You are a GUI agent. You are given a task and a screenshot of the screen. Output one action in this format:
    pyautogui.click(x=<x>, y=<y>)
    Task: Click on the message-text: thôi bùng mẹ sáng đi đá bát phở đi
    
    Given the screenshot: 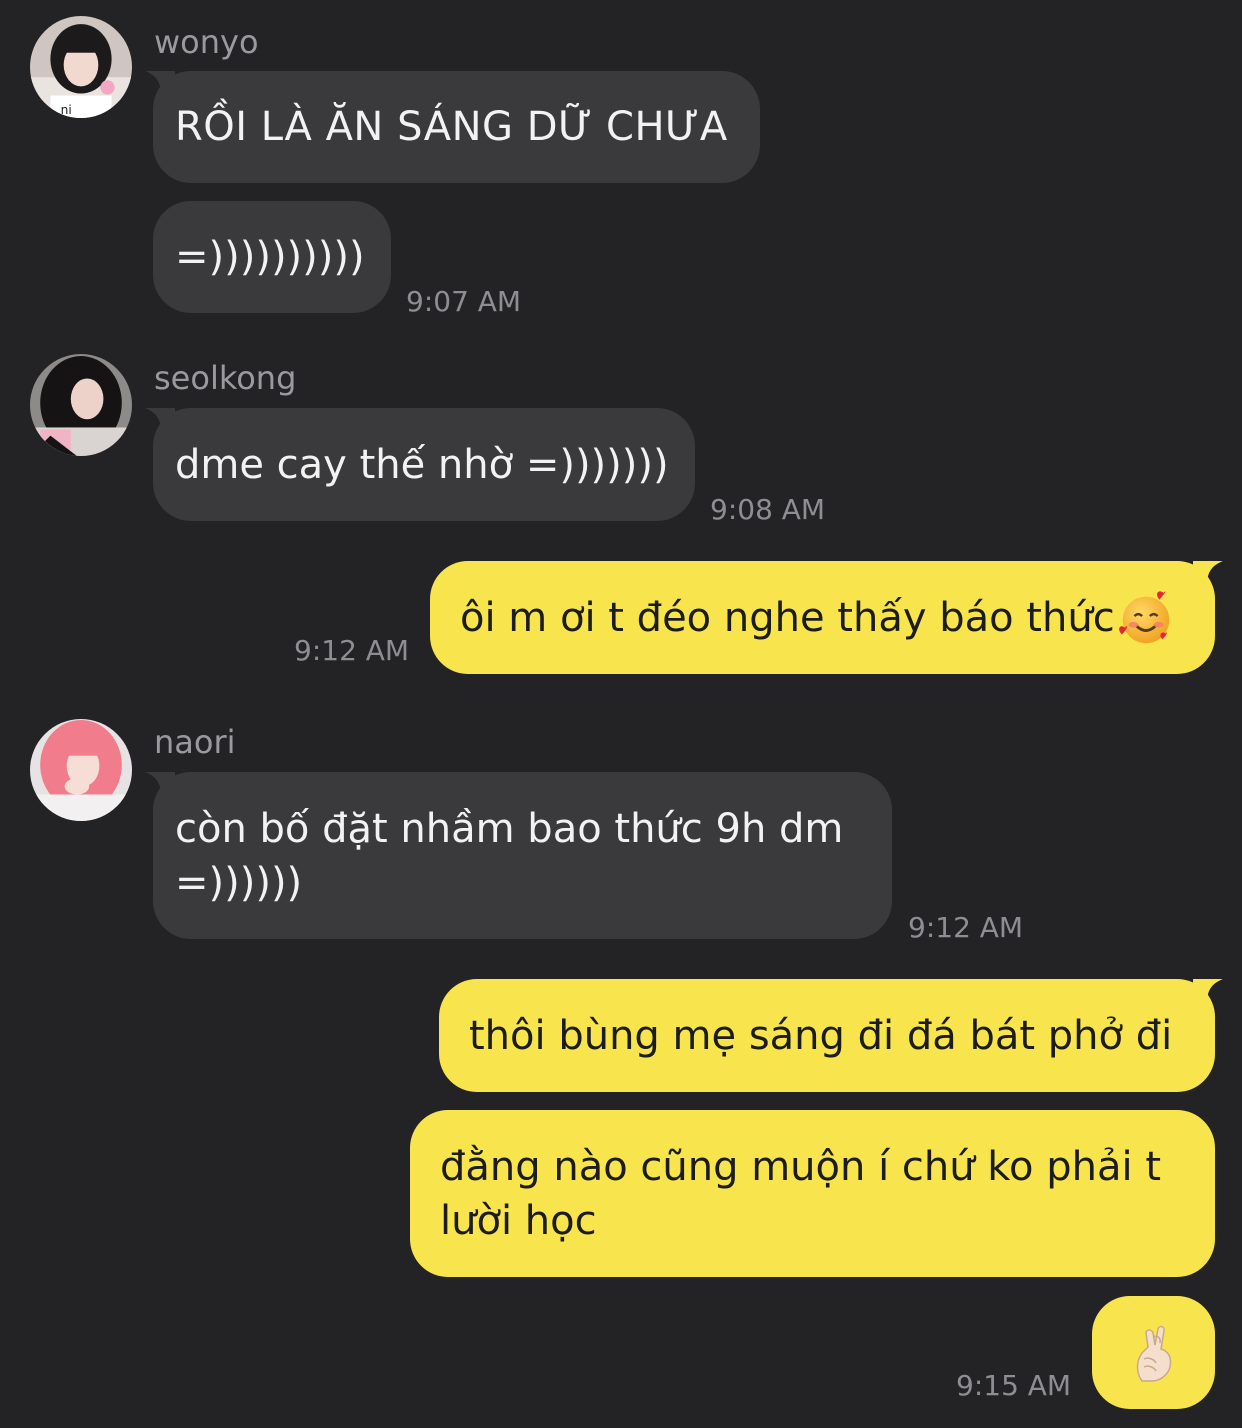 What is the action you would take?
    pyautogui.click(x=821, y=1035)
    